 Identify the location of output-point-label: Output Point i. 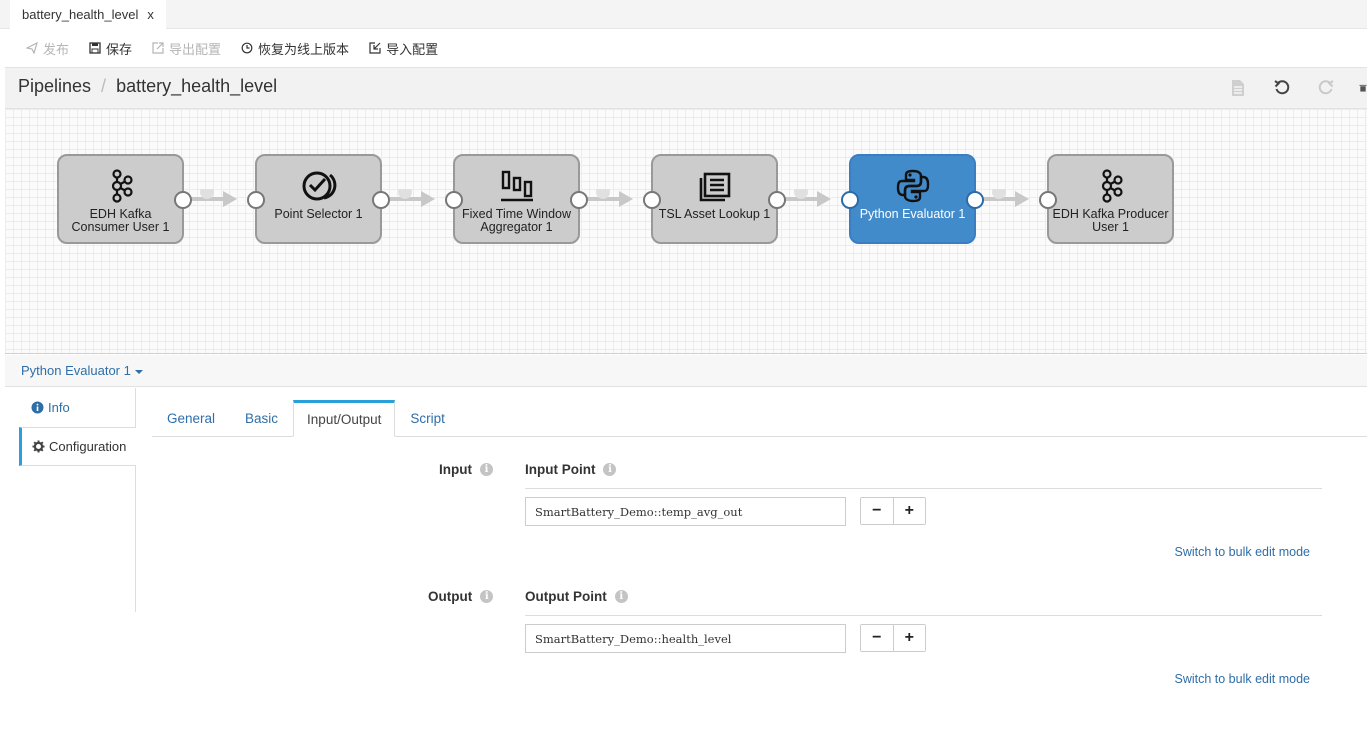
(576, 596).